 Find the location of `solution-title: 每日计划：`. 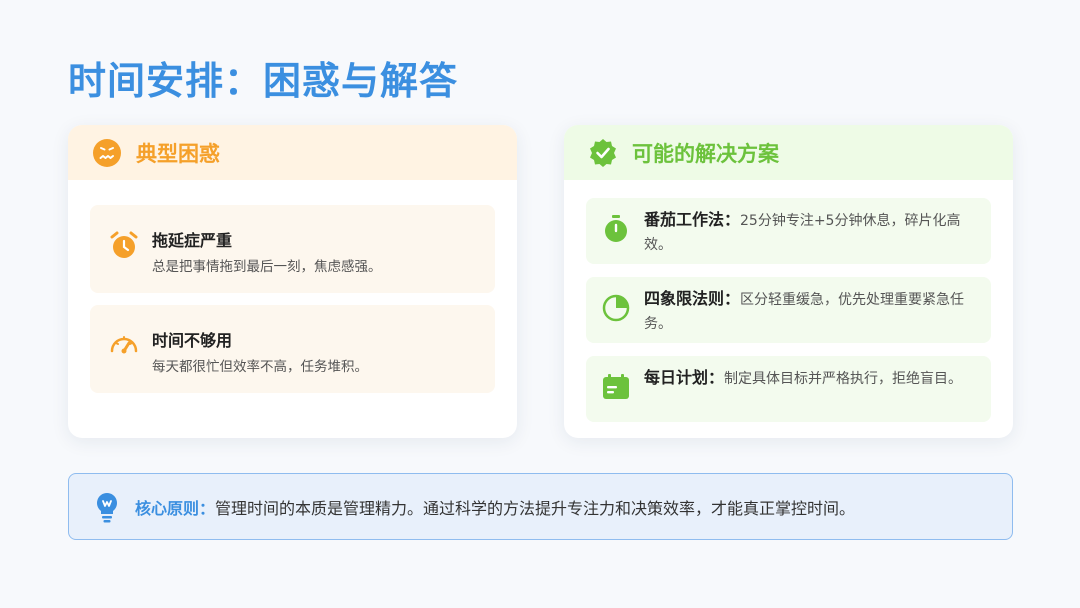

solution-title: 每日计划： is located at coordinates (684, 377).